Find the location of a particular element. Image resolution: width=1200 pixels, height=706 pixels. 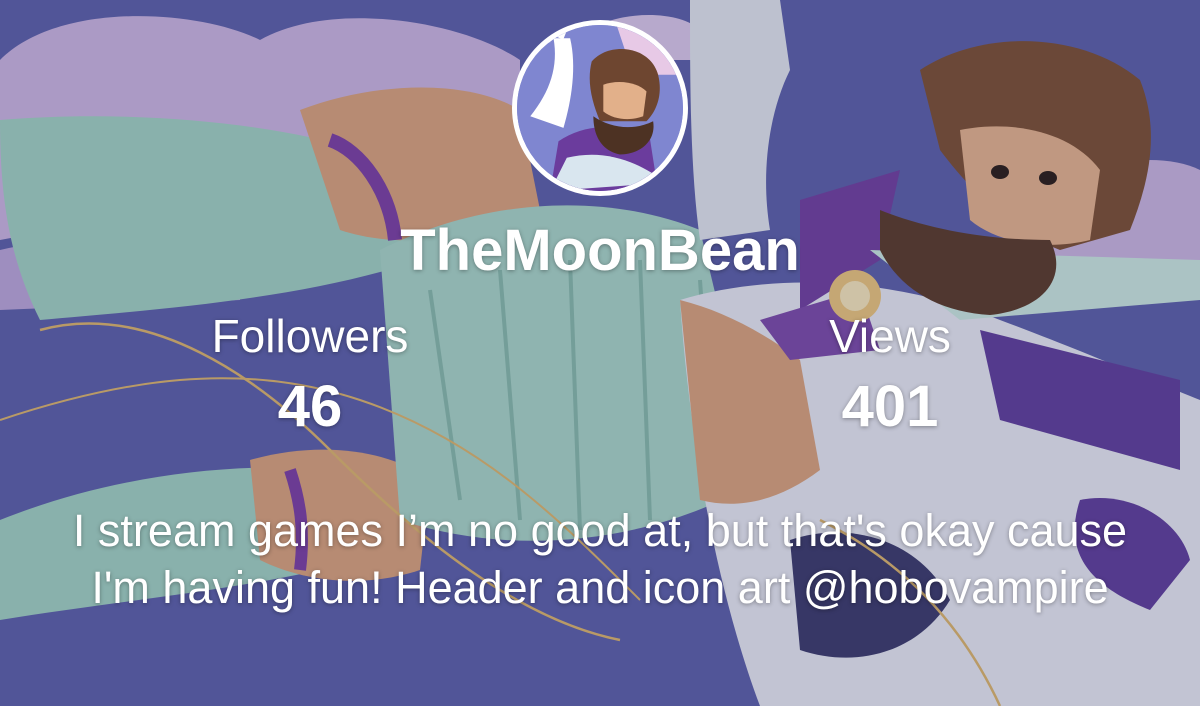

followers-label: Followers is located at coordinates (310, 336).